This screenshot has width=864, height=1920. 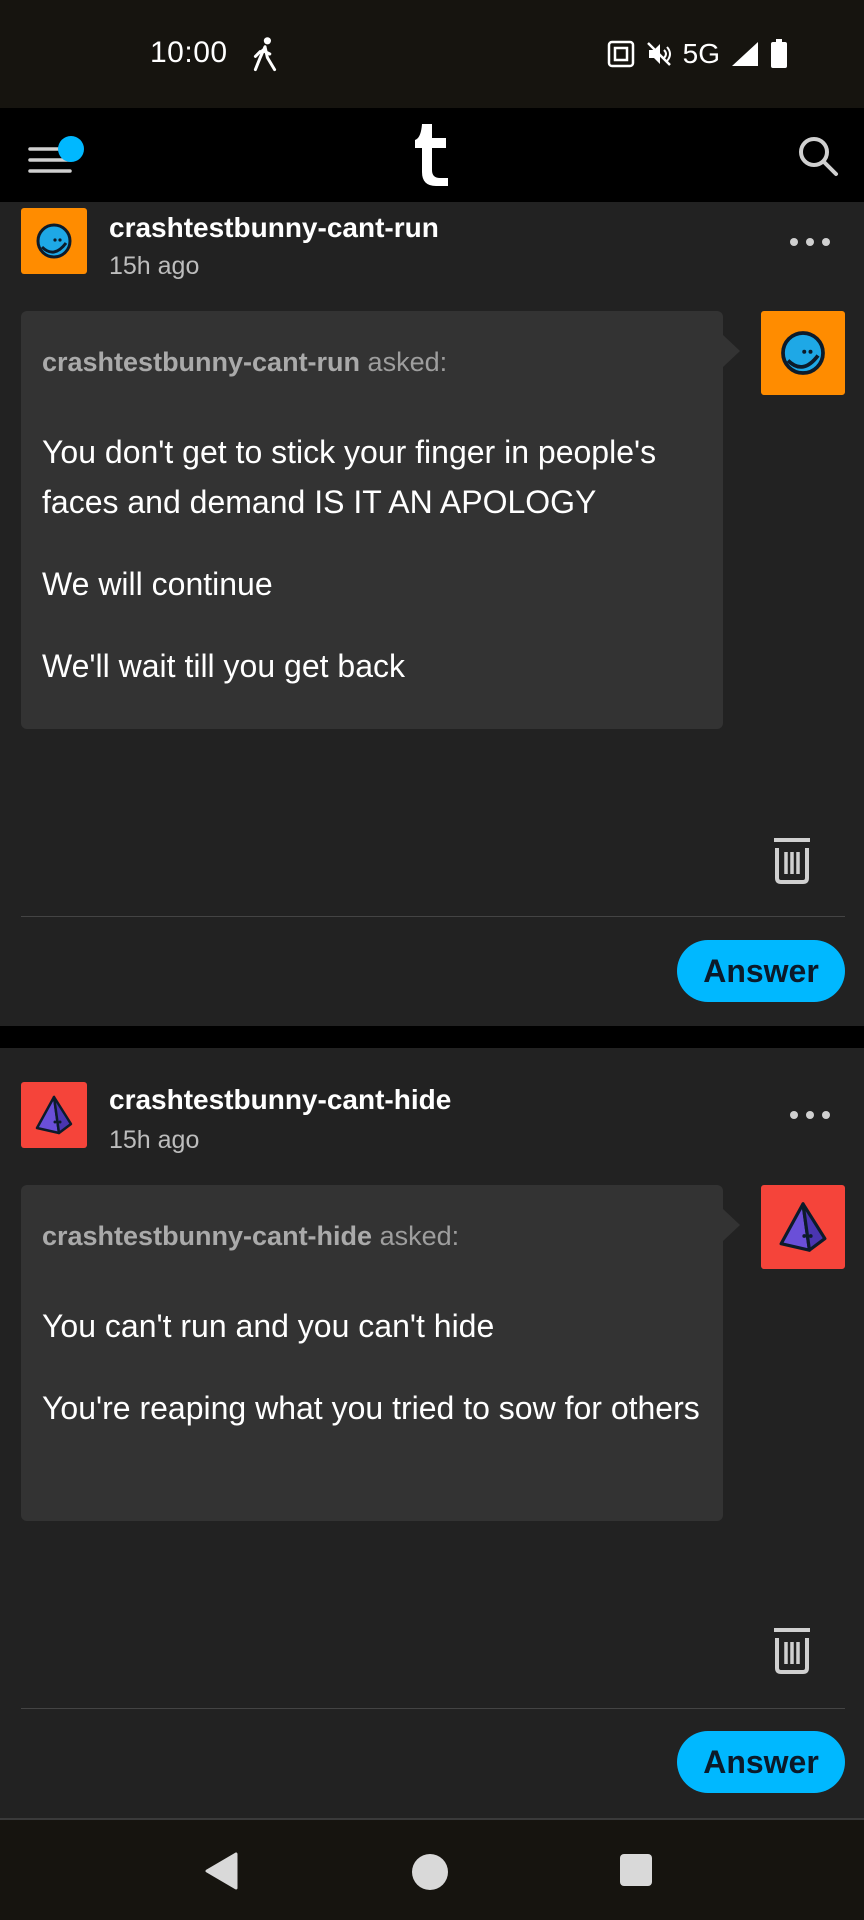 What do you see at coordinates (157, 584) in the screenshot?
I see `question-text: We will continue` at bounding box center [157, 584].